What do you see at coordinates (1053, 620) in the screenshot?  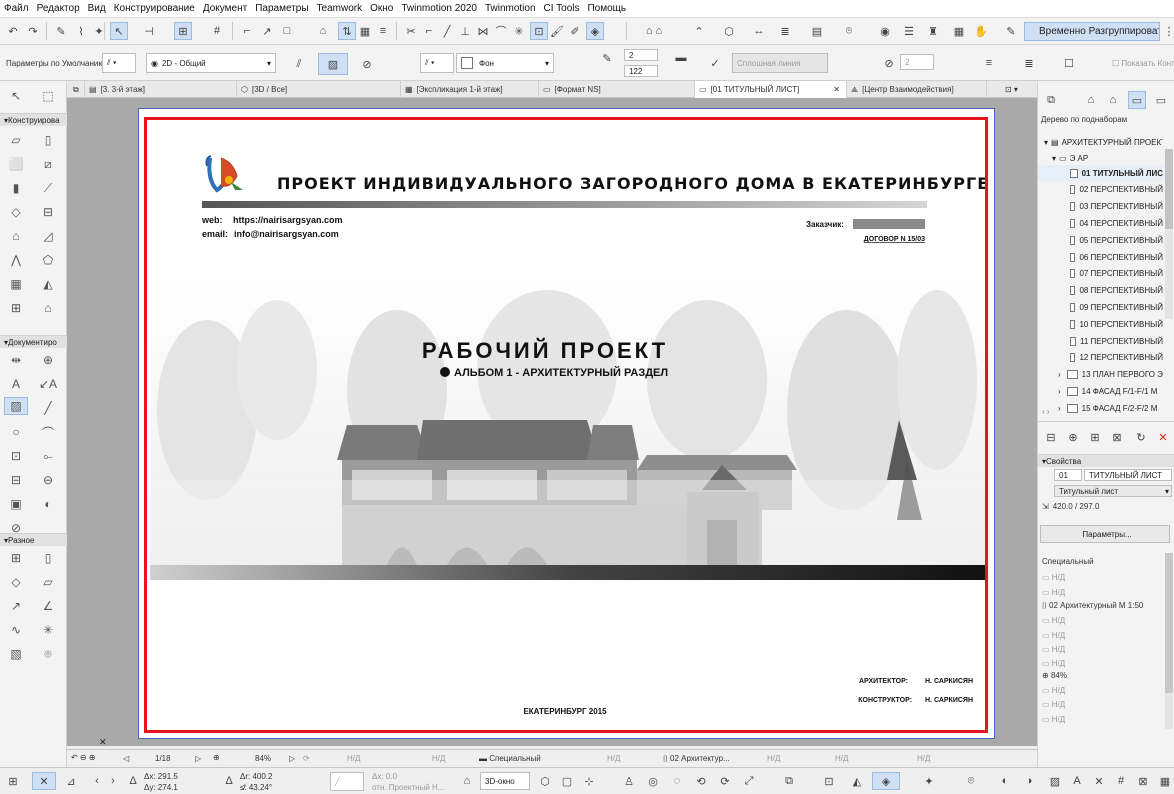 I see `nd-row-3: ▭ Н/Д` at bounding box center [1053, 620].